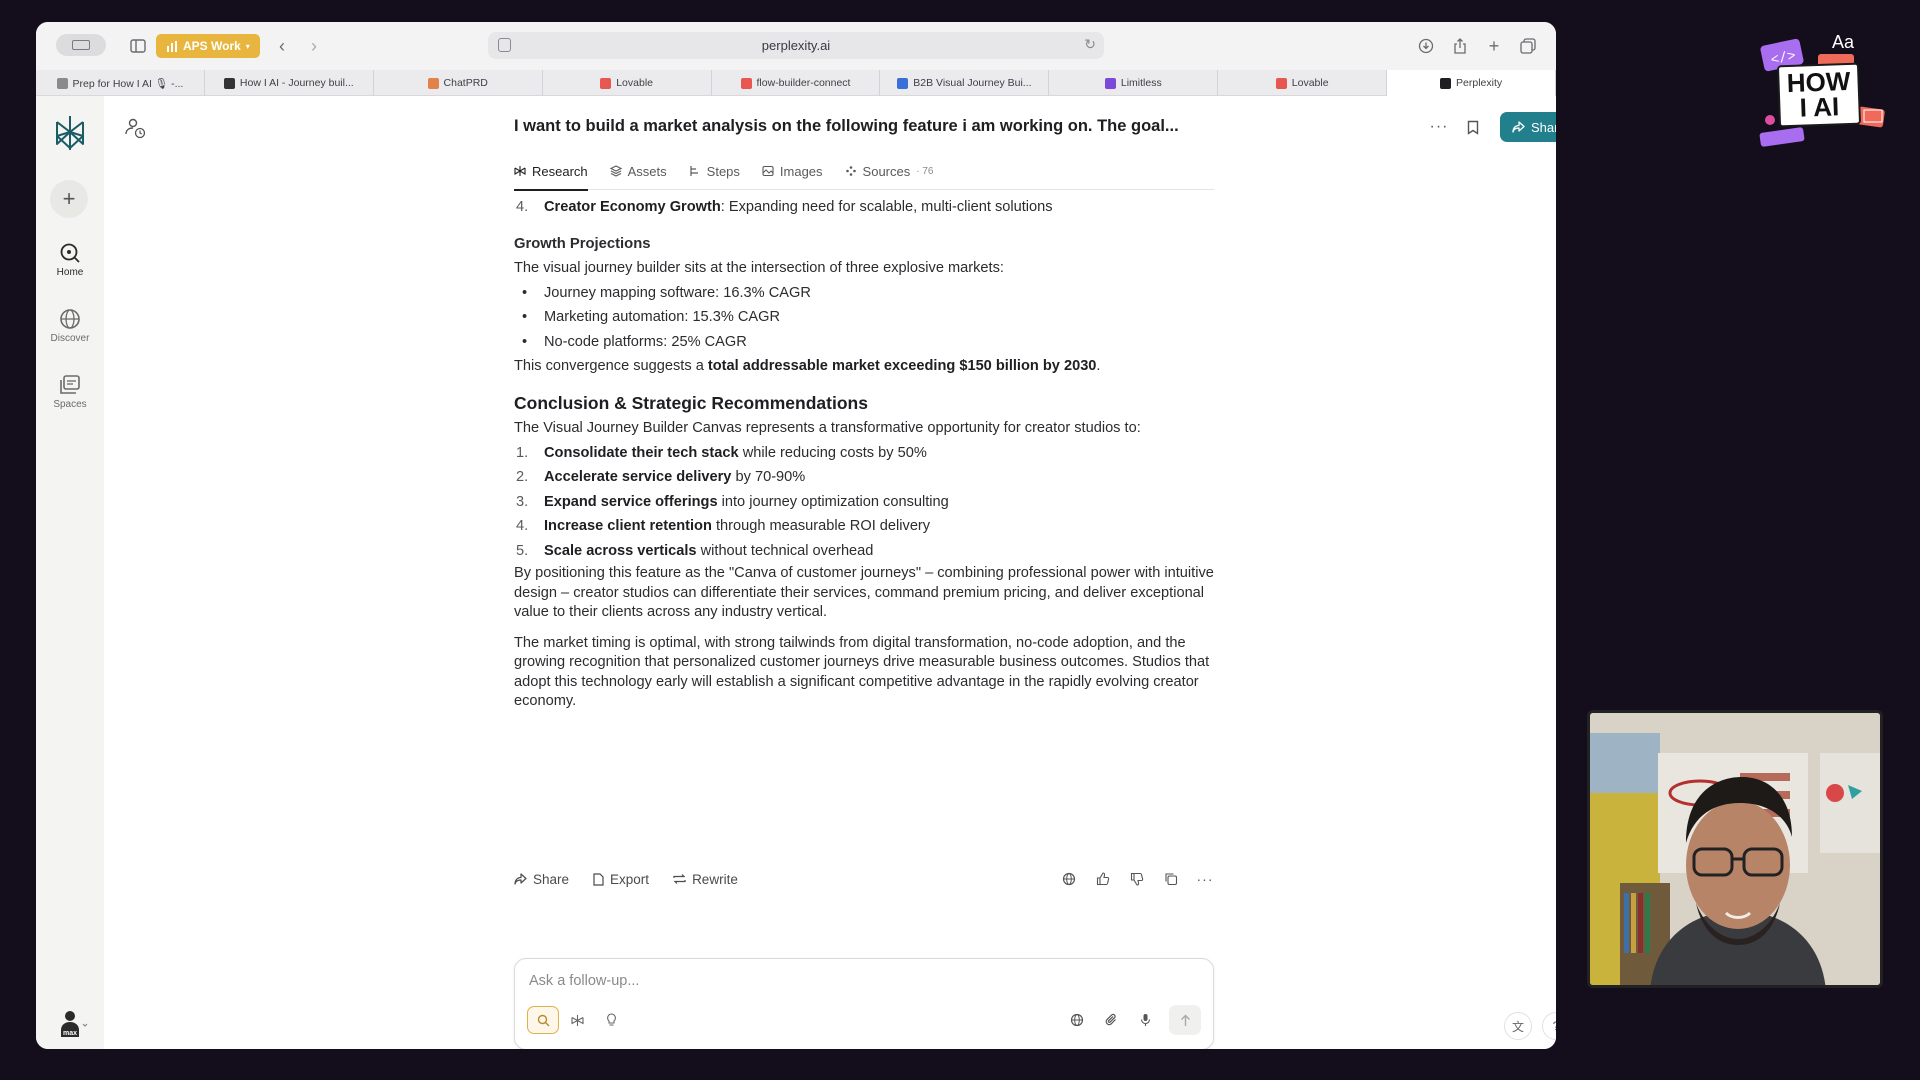 Image resolution: width=1920 pixels, height=1080 pixels. Describe the element at coordinates (1460, 46) in the screenshot. I see `share-page-icon` at that location.